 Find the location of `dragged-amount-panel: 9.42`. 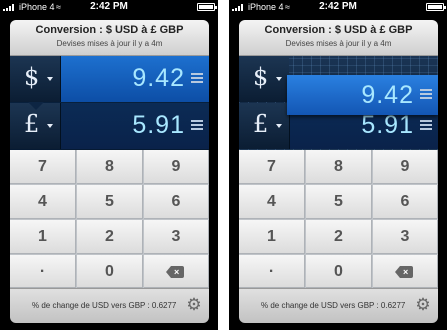

dragged-amount-panel: 9.42 is located at coordinates (362, 95).